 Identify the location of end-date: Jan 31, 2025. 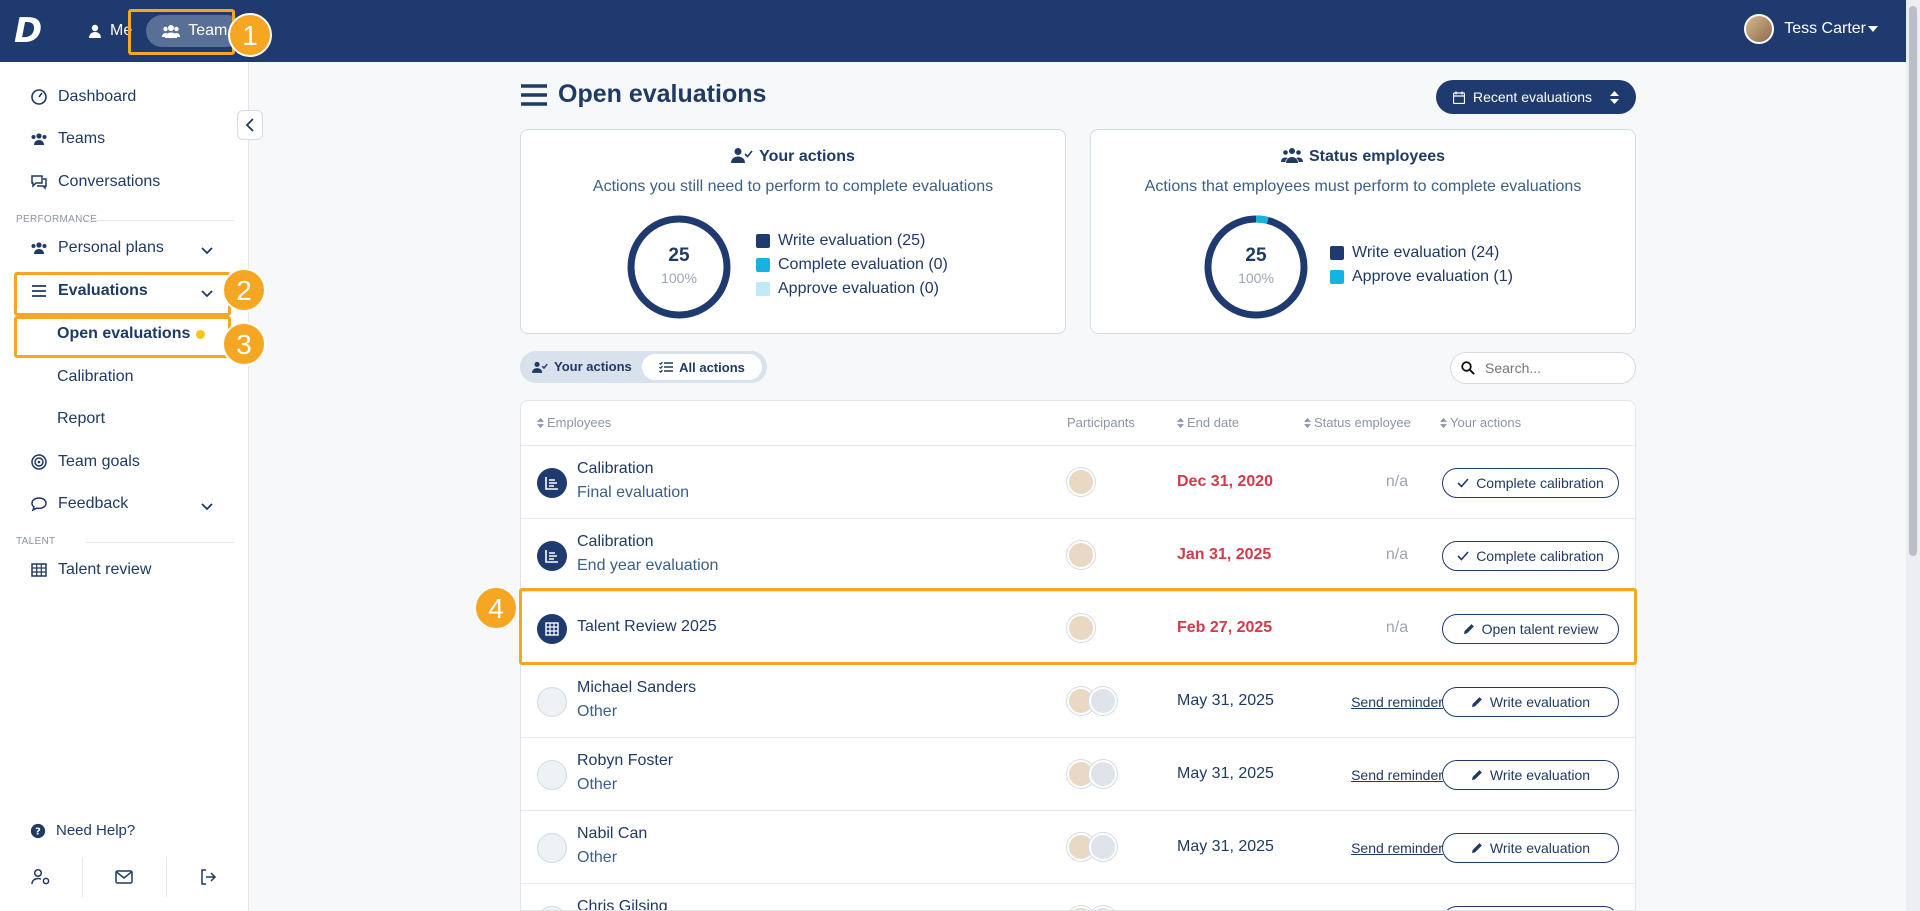
(1224, 554).